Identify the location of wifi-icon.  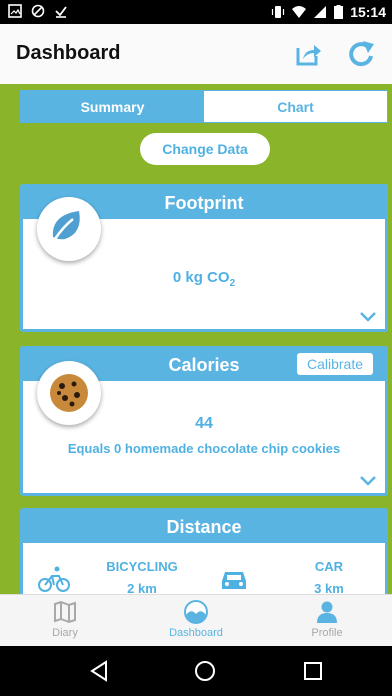
(299, 12).